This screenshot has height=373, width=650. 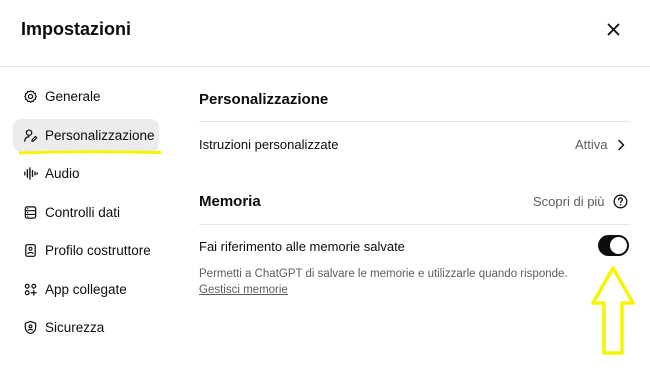 What do you see at coordinates (30, 174) in the screenshot?
I see `waveform-icon` at bounding box center [30, 174].